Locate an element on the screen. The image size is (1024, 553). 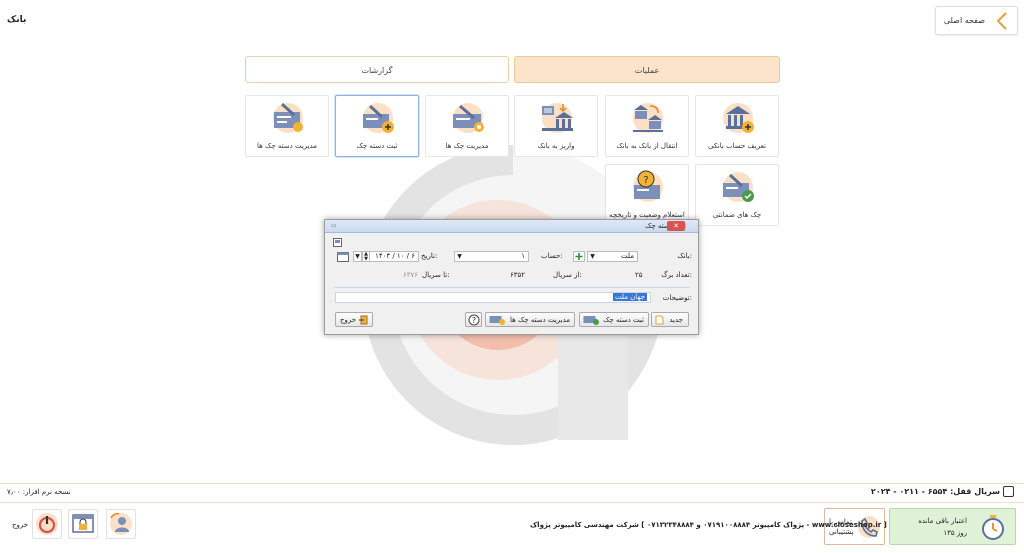
chevron-left-icon is located at coordinates (1001, 21).